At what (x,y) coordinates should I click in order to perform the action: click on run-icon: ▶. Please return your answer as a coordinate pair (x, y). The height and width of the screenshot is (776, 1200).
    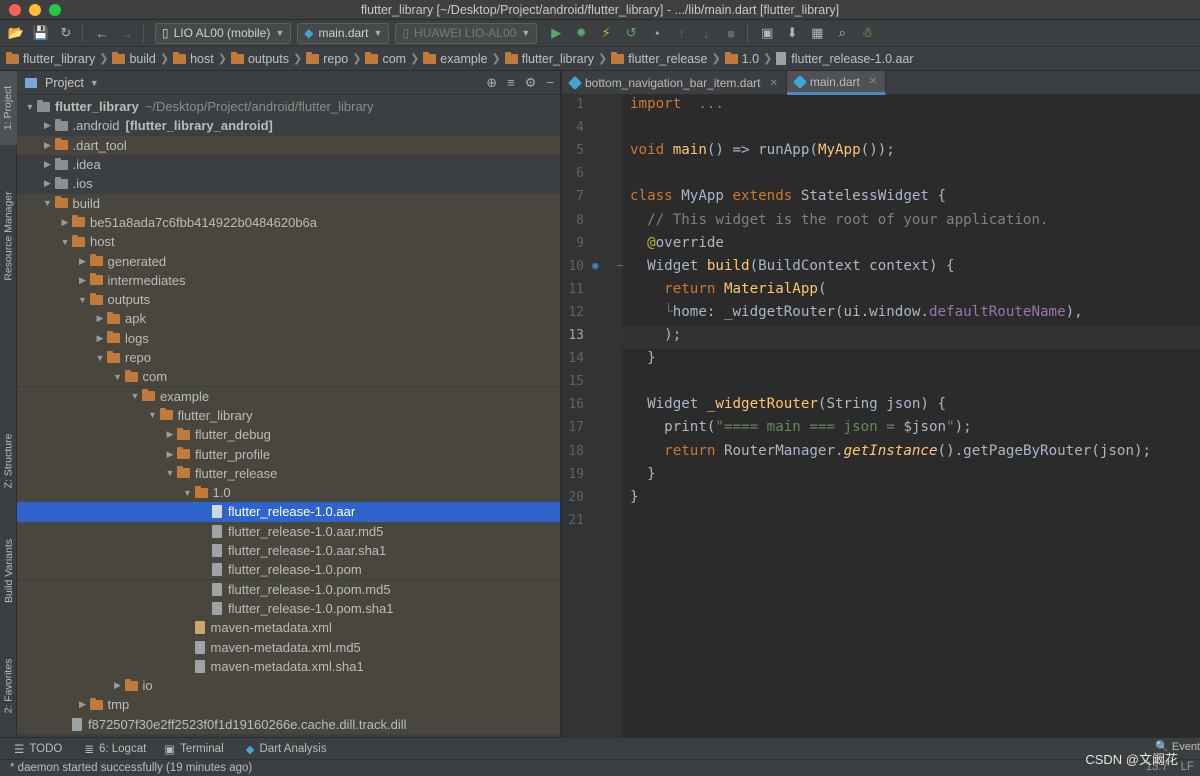
    Looking at the image, I should click on (556, 33).